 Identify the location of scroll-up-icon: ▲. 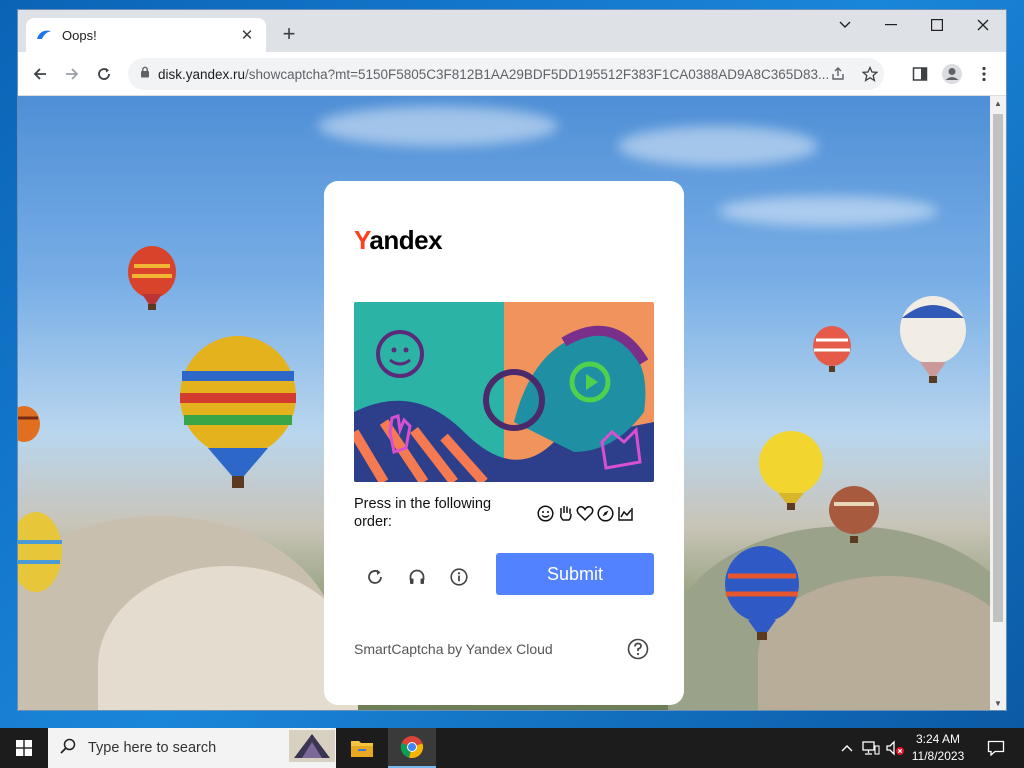
(998, 103).